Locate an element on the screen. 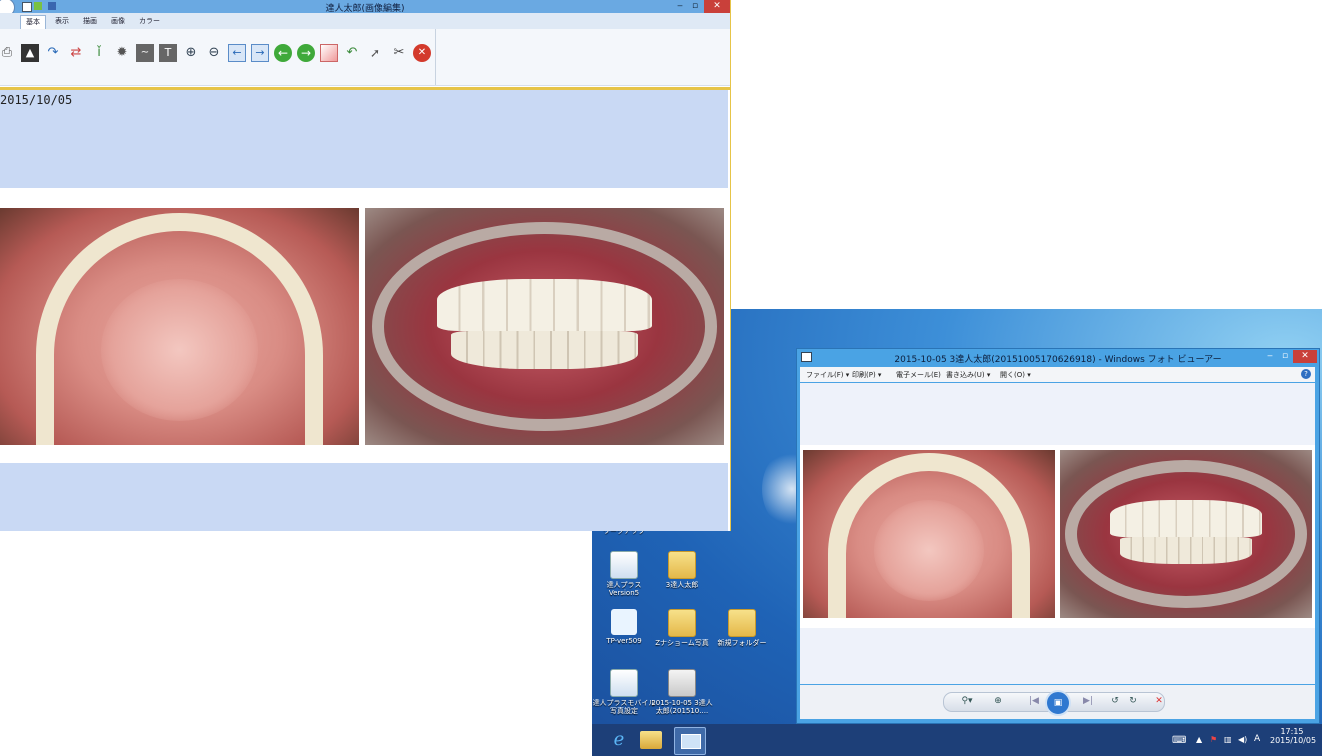 This screenshot has width=1322, height=756. bottle-icon: ǐ is located at coordinates (99, 53).